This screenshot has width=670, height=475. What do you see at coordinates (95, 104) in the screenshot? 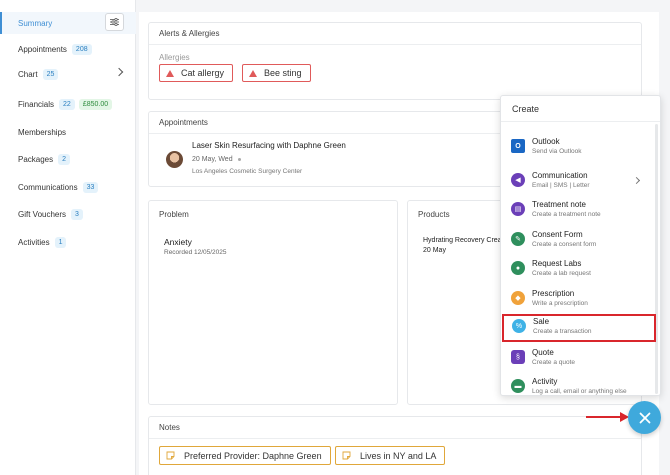
I see `balance-badge: £850.00` at bounding box center [95, 104].